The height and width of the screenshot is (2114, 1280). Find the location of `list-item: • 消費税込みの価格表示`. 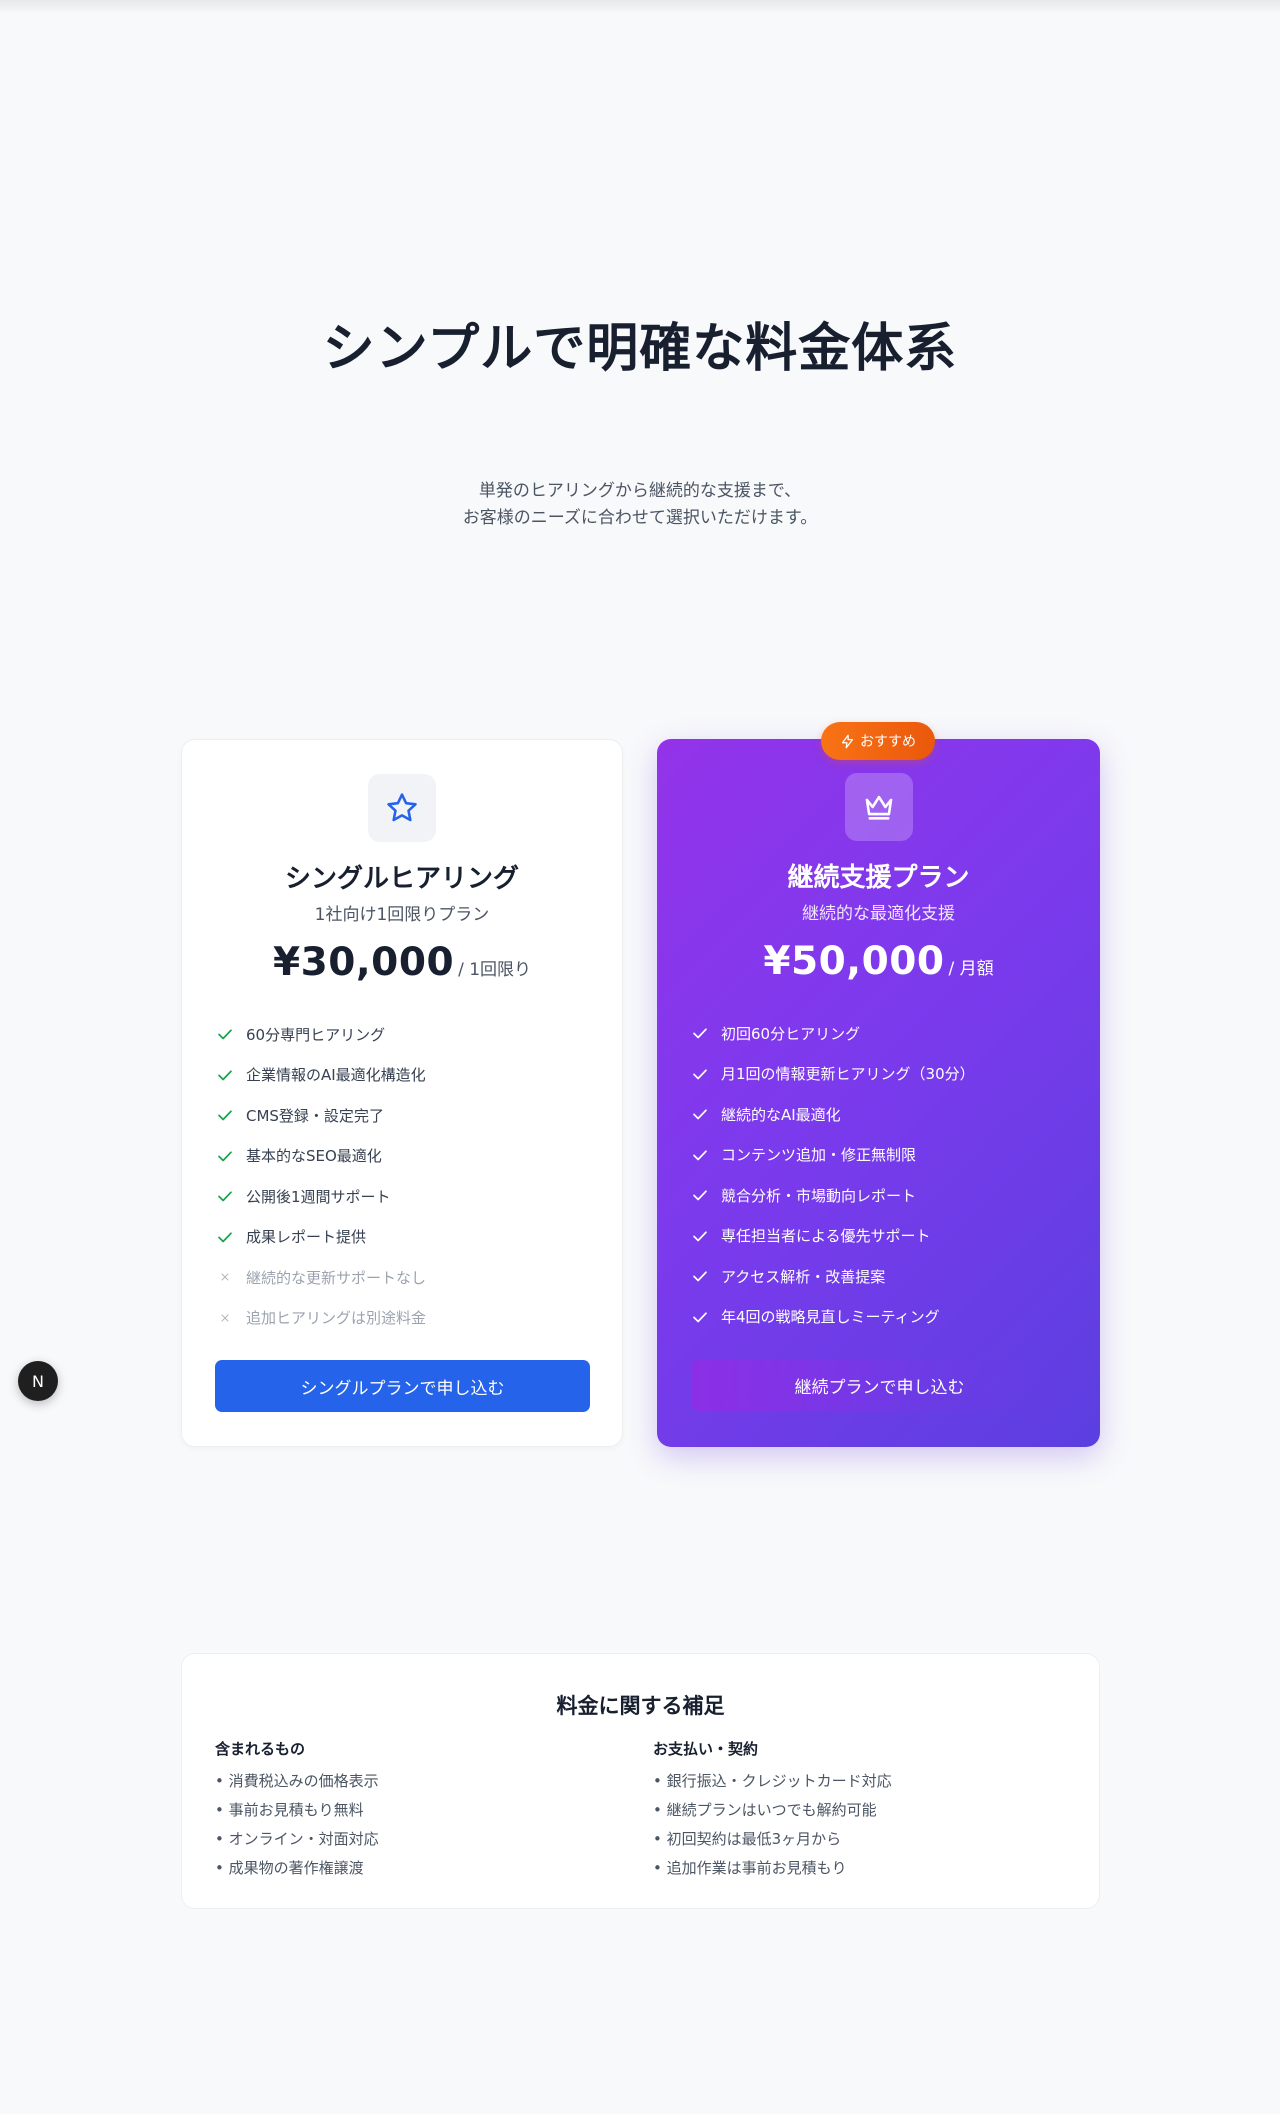

list-item: • 消費税込みの価格表示 is located at coordinates (297, 1781).